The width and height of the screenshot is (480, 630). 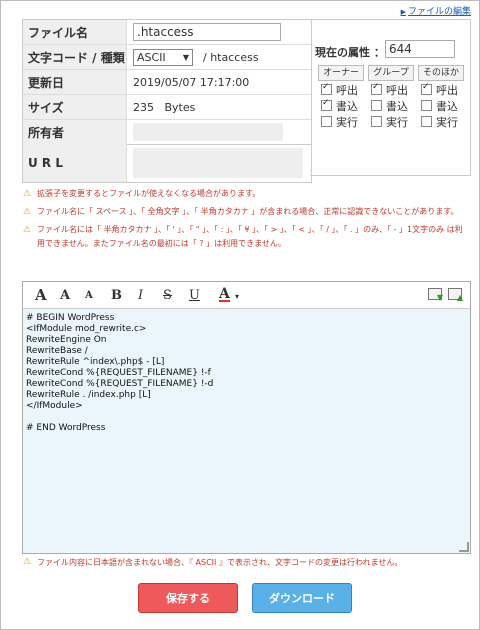 I want to click on group-write-checkbox, so click(x=376, y=105).